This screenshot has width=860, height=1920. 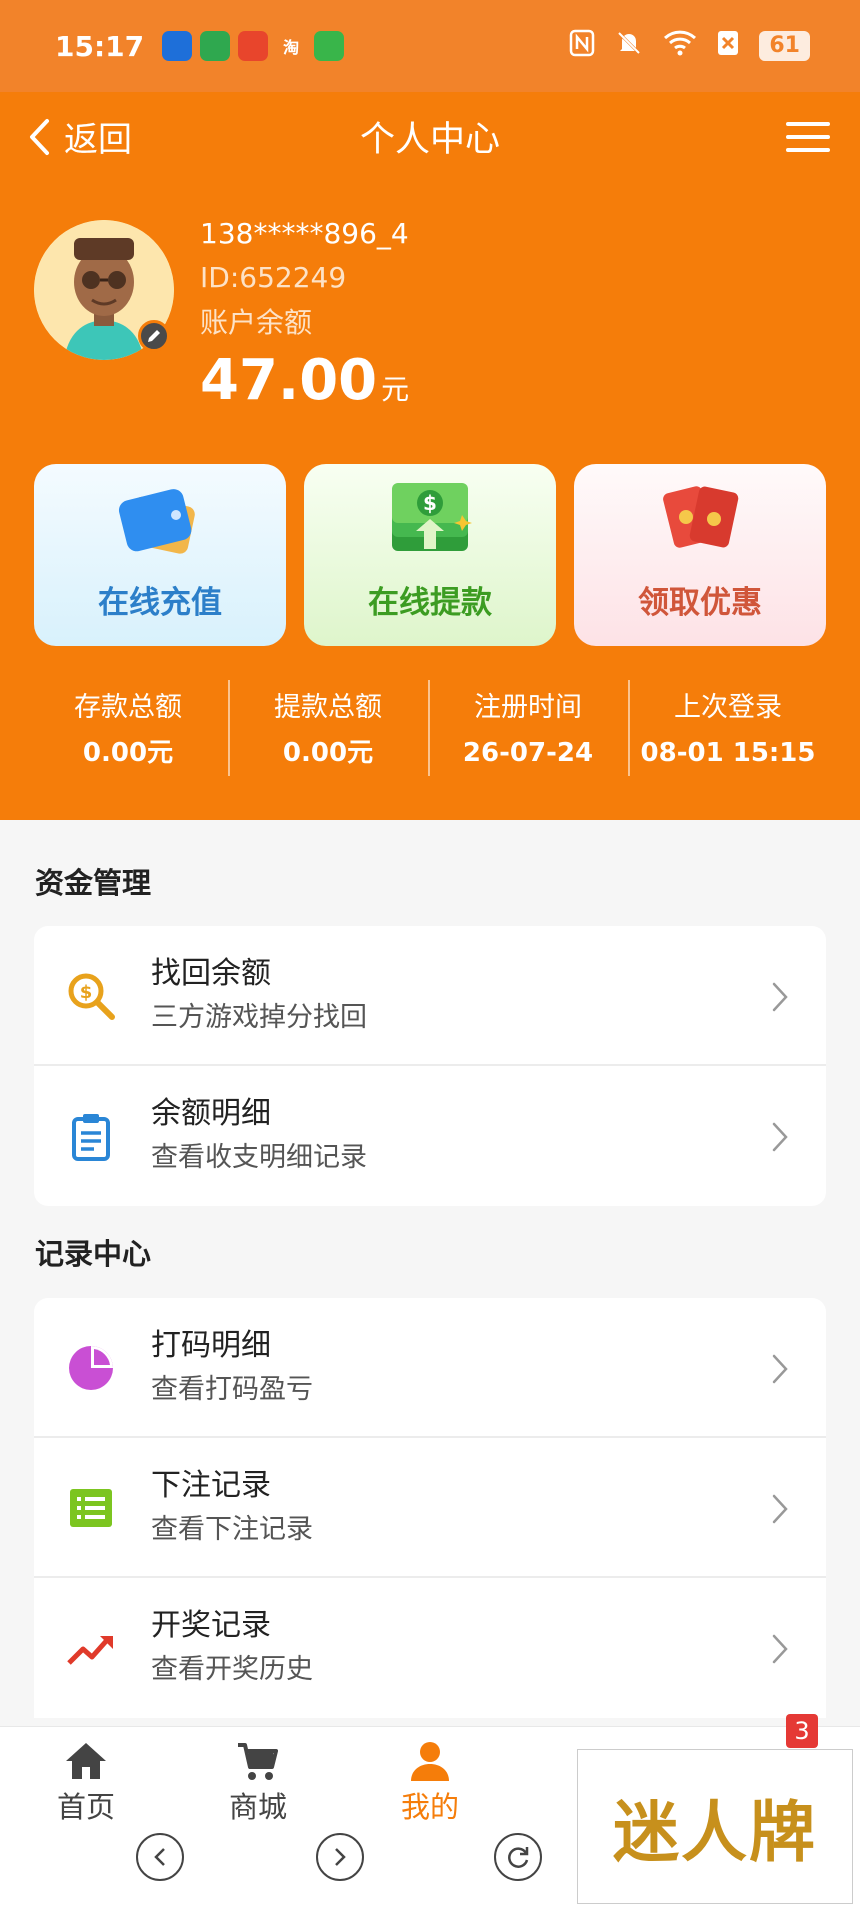 I want to click on balance-unit: 元, so click(x=395, y=389).